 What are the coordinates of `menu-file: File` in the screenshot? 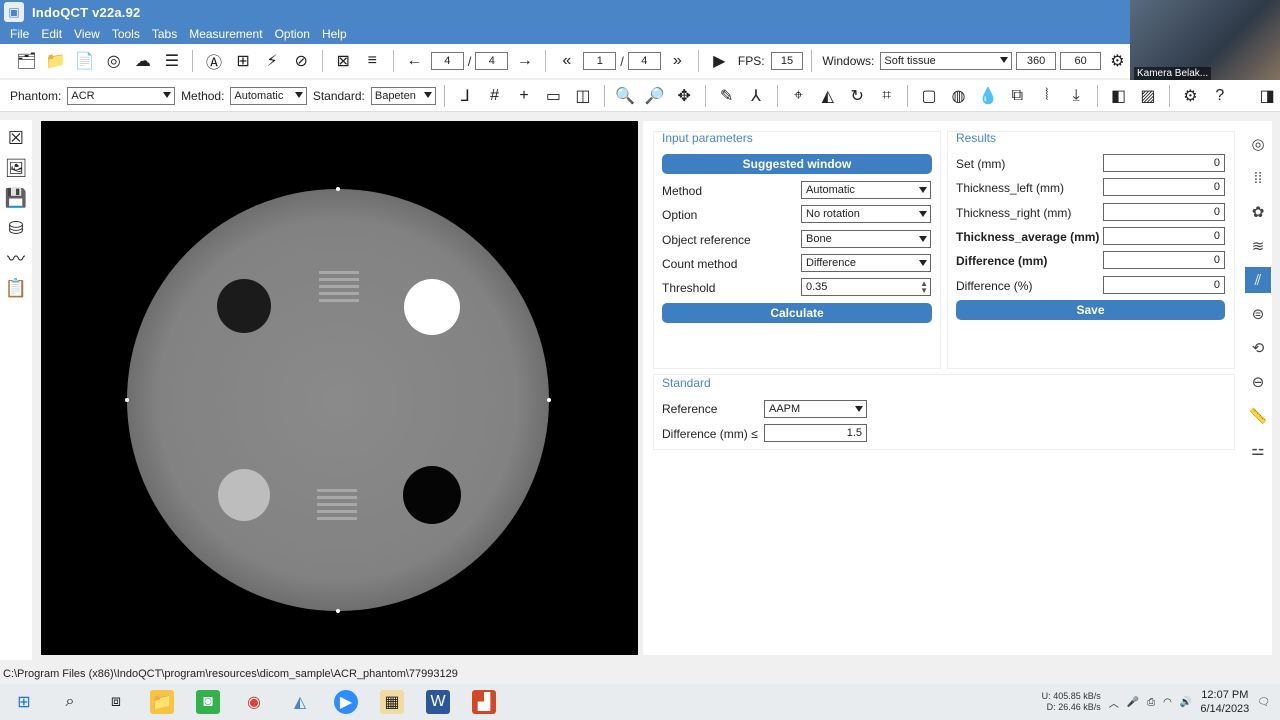 It's located at (19, 34).